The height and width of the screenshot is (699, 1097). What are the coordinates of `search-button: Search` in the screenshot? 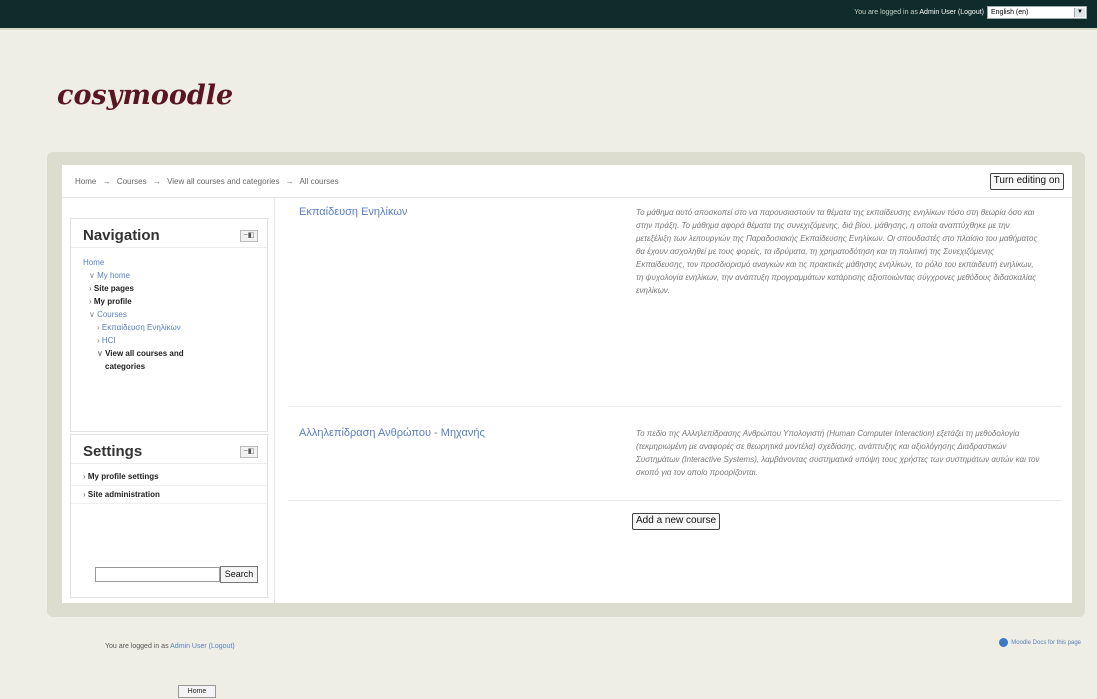 It's located at (239, 574).